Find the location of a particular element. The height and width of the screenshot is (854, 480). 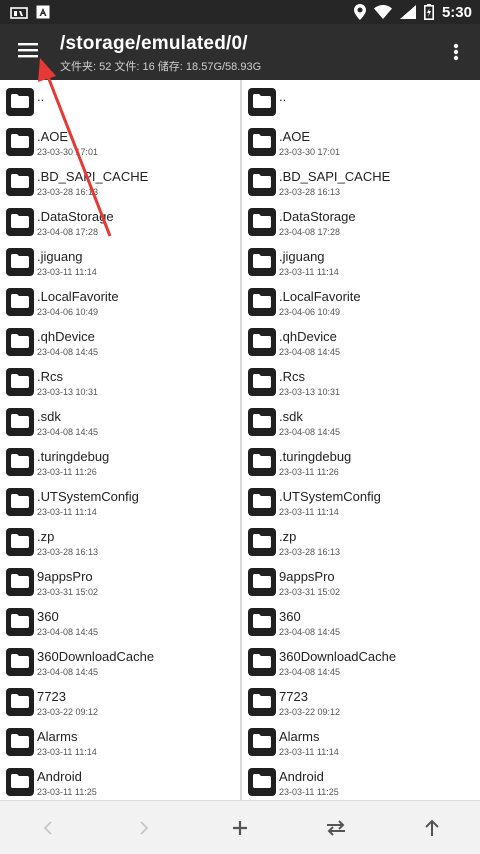

folder-date: 23-04-08 17:28 is located at coordinates (310, 232).